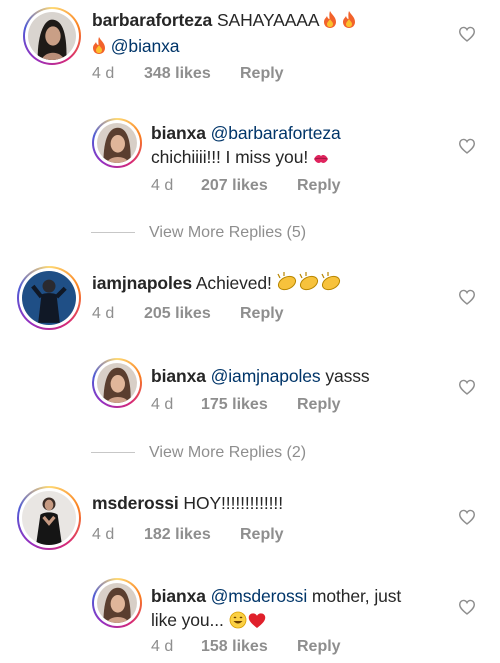 The height and width of the screenshot is (663, 500). Describe the element at coordinates (262, 34) in the screenshot. I see `comment-text: barbaraforteza SAHAYAAAA @bianxa` at that location.